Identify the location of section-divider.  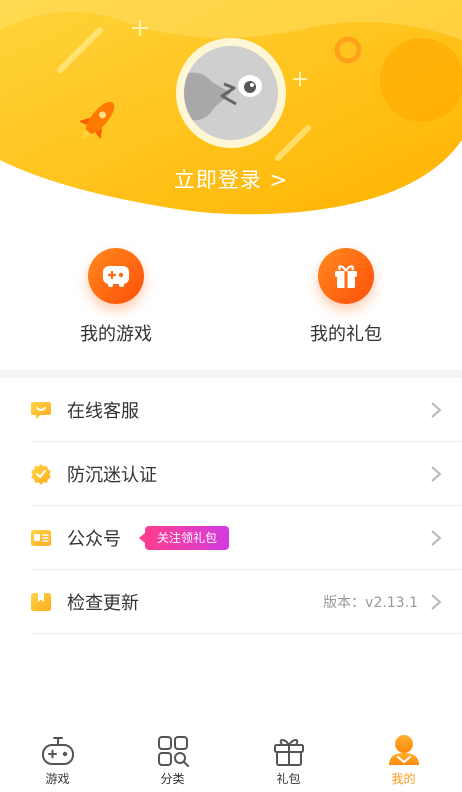
(231, 374).